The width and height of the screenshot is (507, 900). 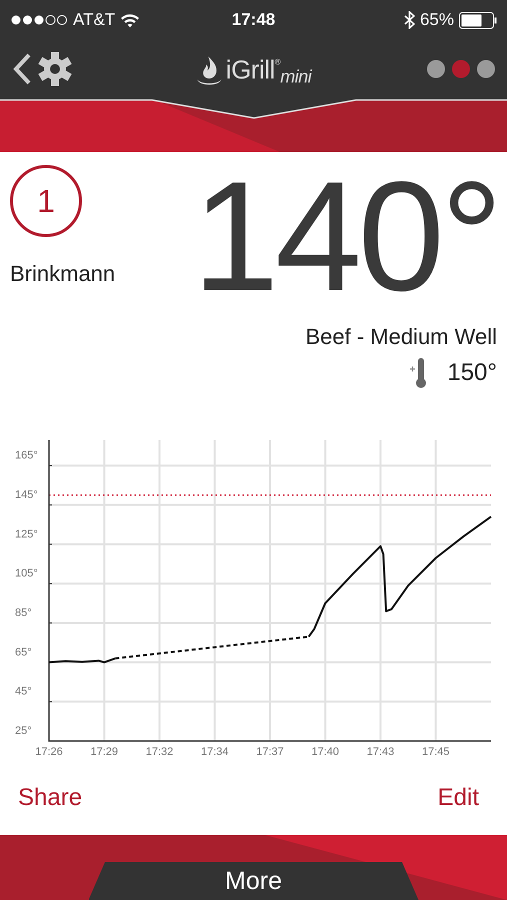 What do you see at coordinates (49, 752) in the screenshot?
I see `x-axis-label: 17:26` at bounding box center [49, 752].